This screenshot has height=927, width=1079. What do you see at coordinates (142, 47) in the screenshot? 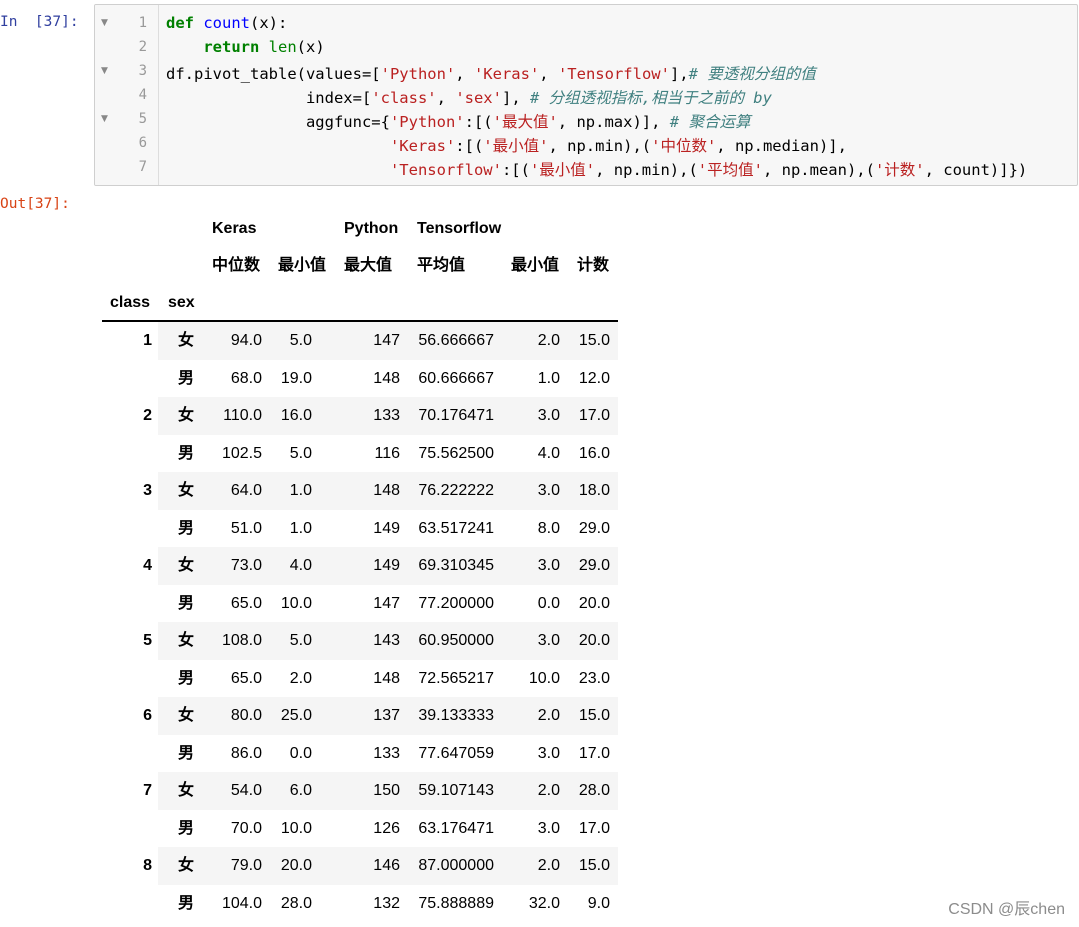
I see `line-number: 2` at bounding box center [142, 47].